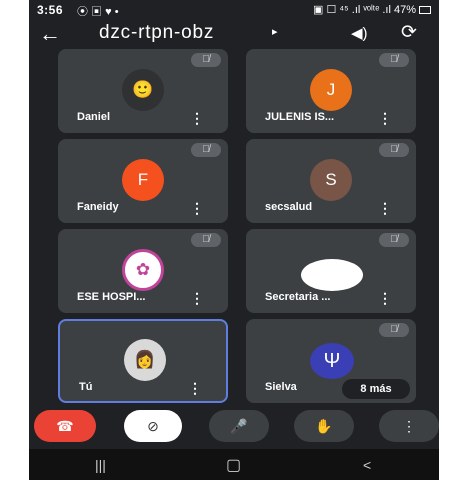  I want to click on raise-hand-button: ✋, so click(324, 426).